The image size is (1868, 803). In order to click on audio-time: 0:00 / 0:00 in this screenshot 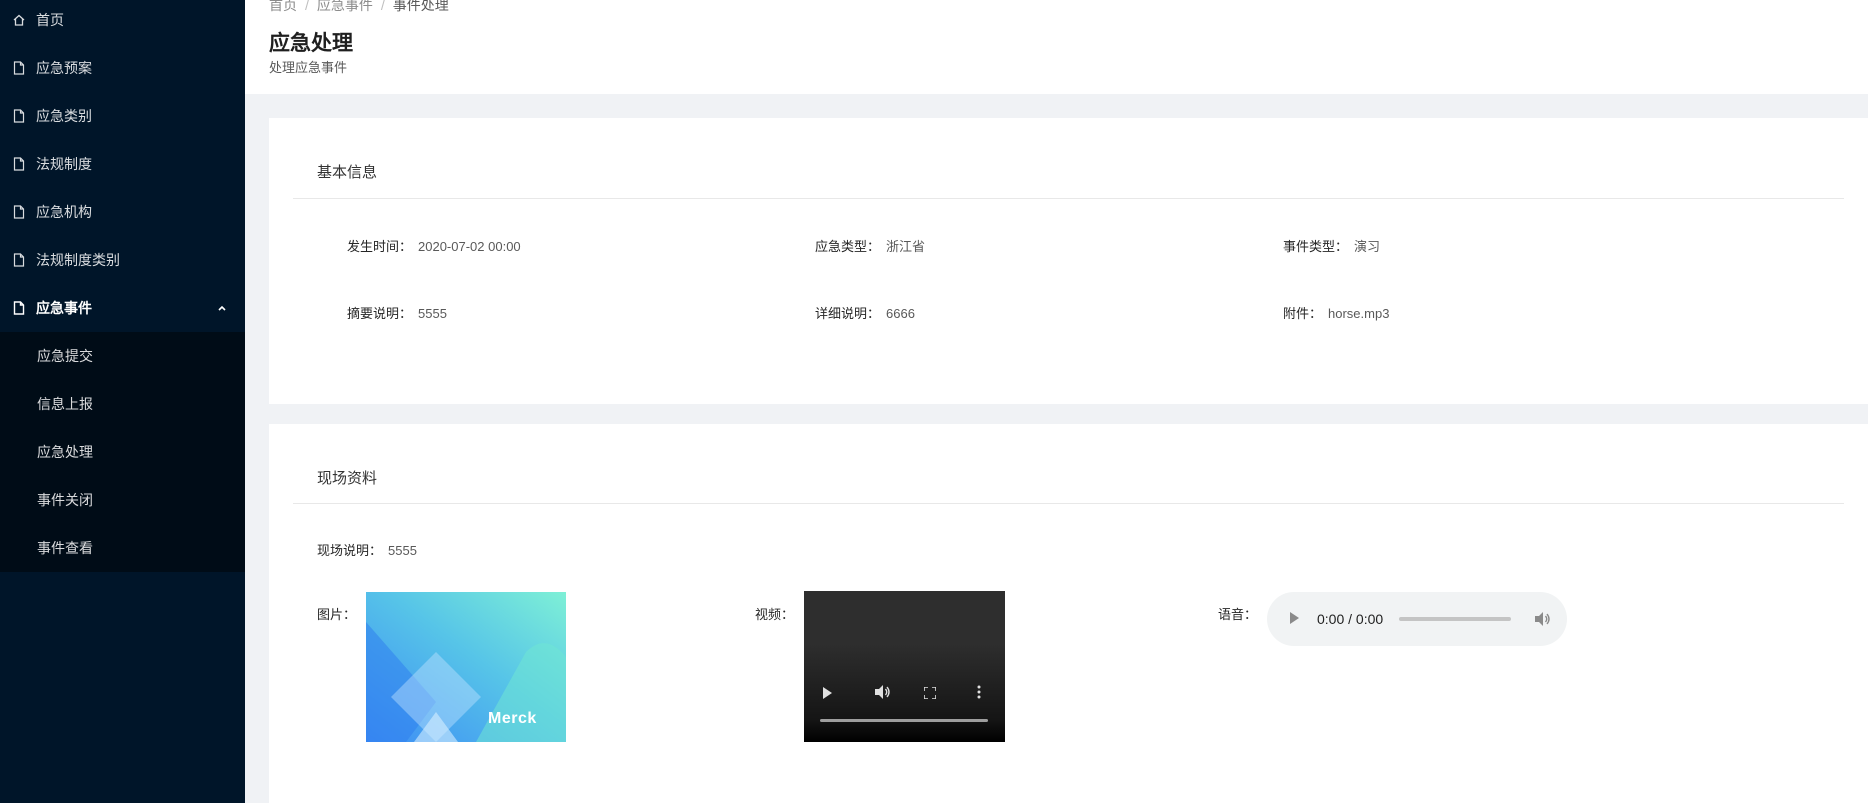, I will do `click(1350, 619)`.